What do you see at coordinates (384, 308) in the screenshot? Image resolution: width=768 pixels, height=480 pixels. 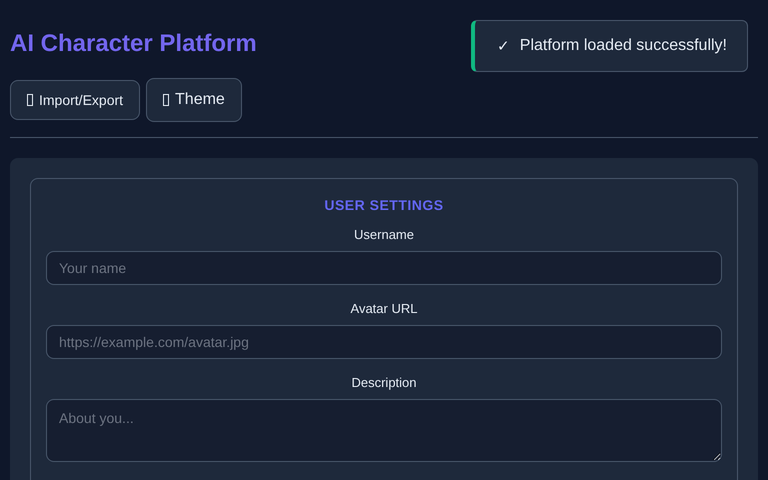 I see `field-label: Avatar URL` at bounding box center [384, 308].